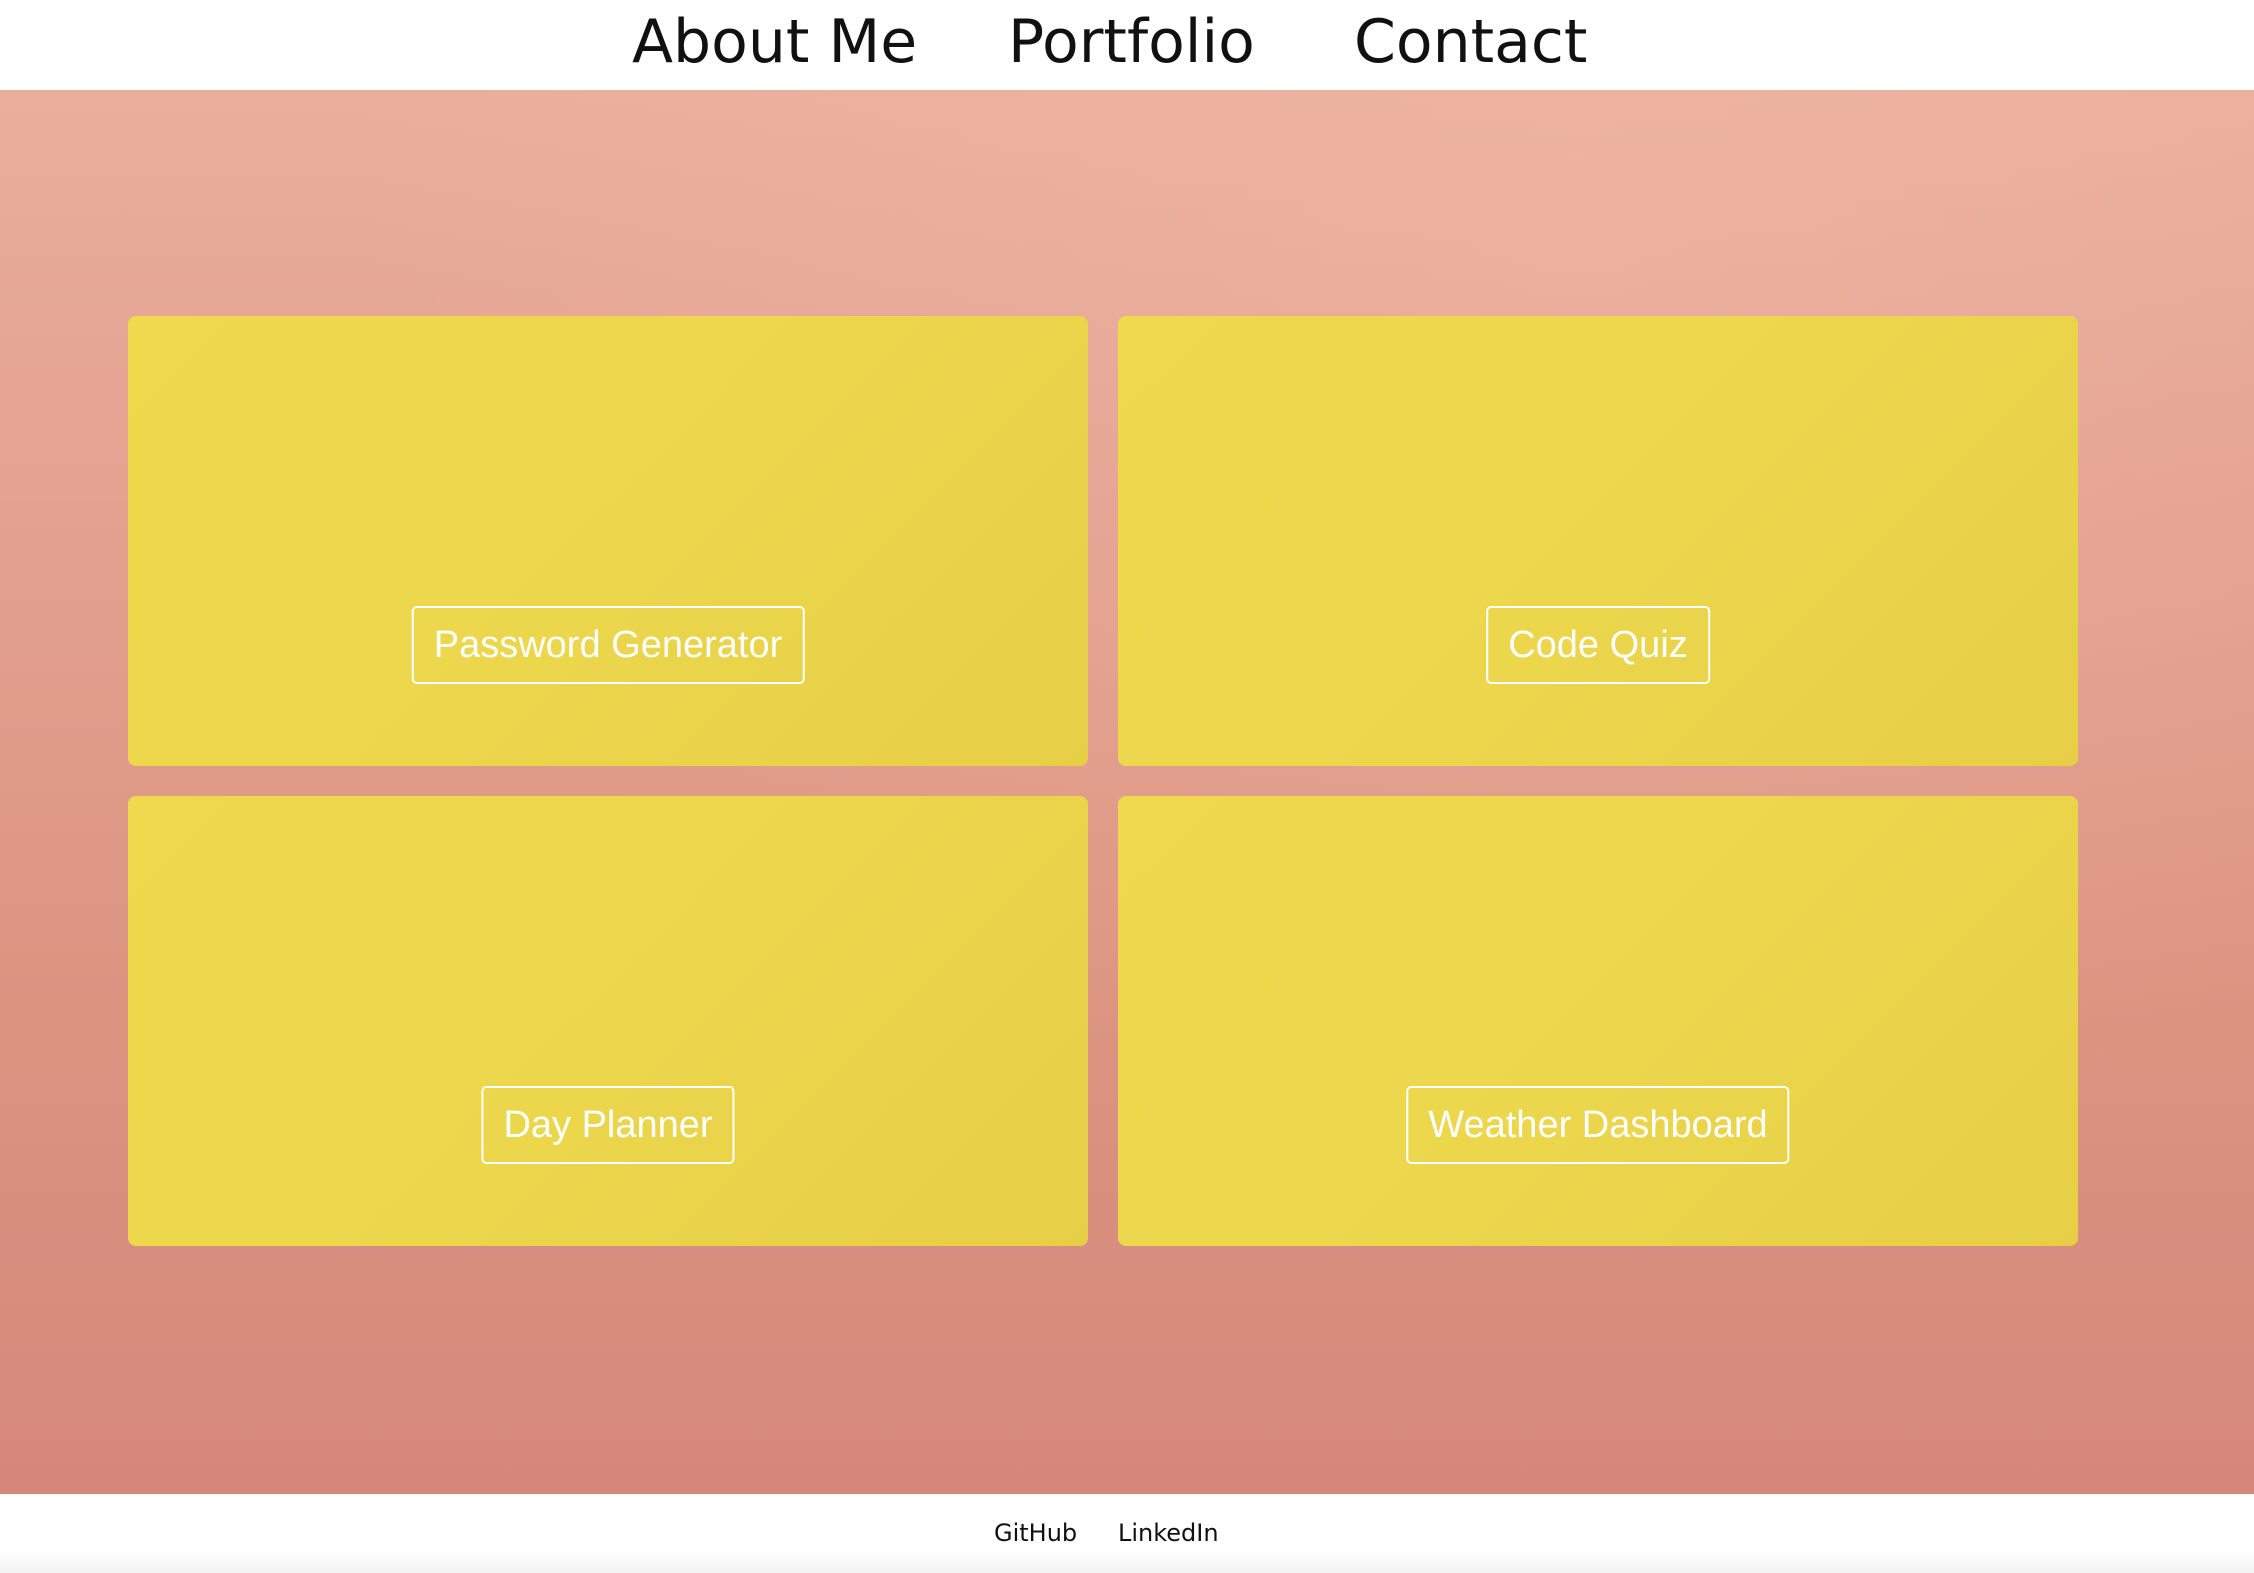 This screenshot has width=2254, height=1573. What do you see at coordinates (1470, 42) in the screenshot?
I see `nav-link-contact: Contact` at bounding box center [1470, 42].